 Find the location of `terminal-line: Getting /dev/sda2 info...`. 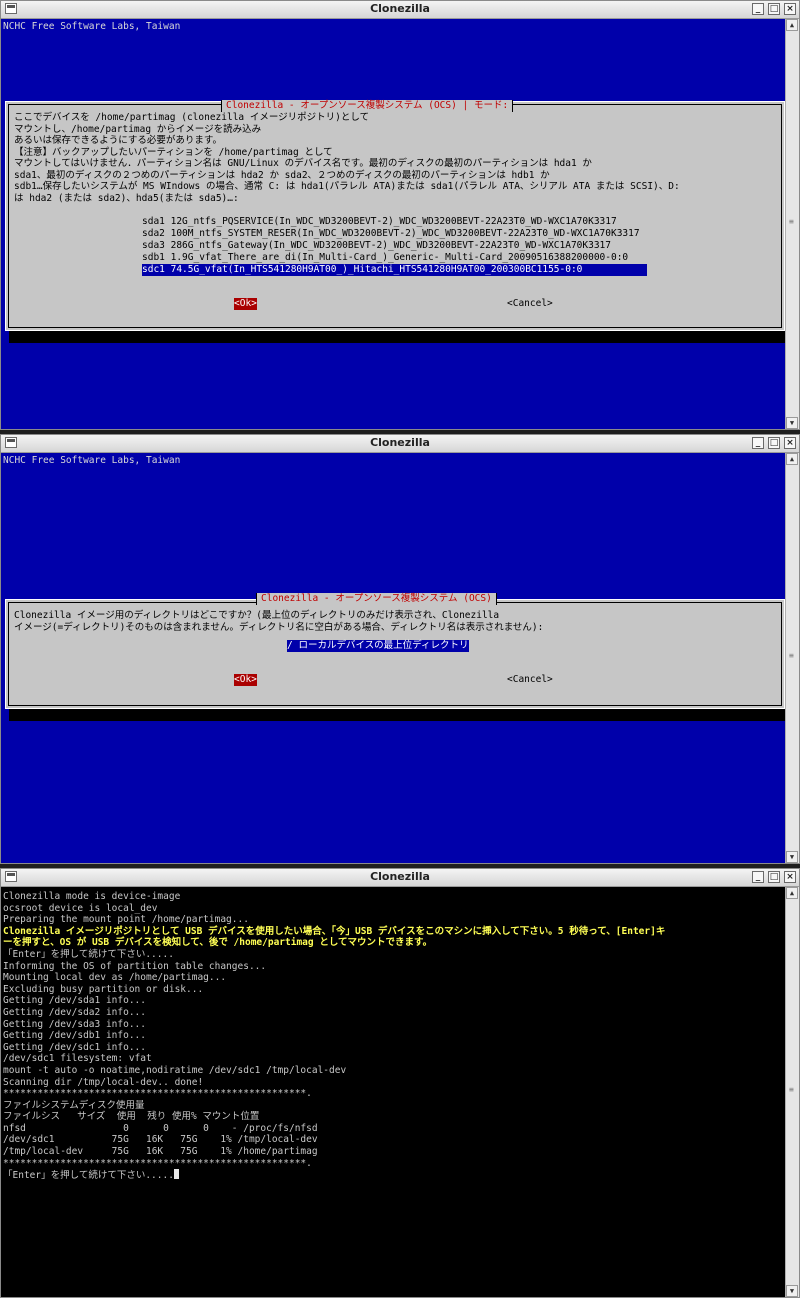

terminal-line: Getting /dev/sda2 info... is located at coordinates (74, 1012).